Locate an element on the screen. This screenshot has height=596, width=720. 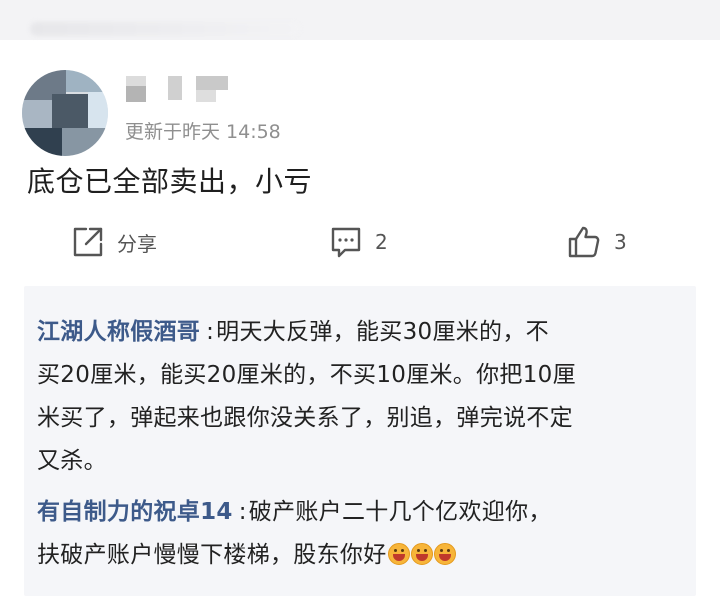
updated-label: 更新于昨天 is located at coordinates (173, 132).